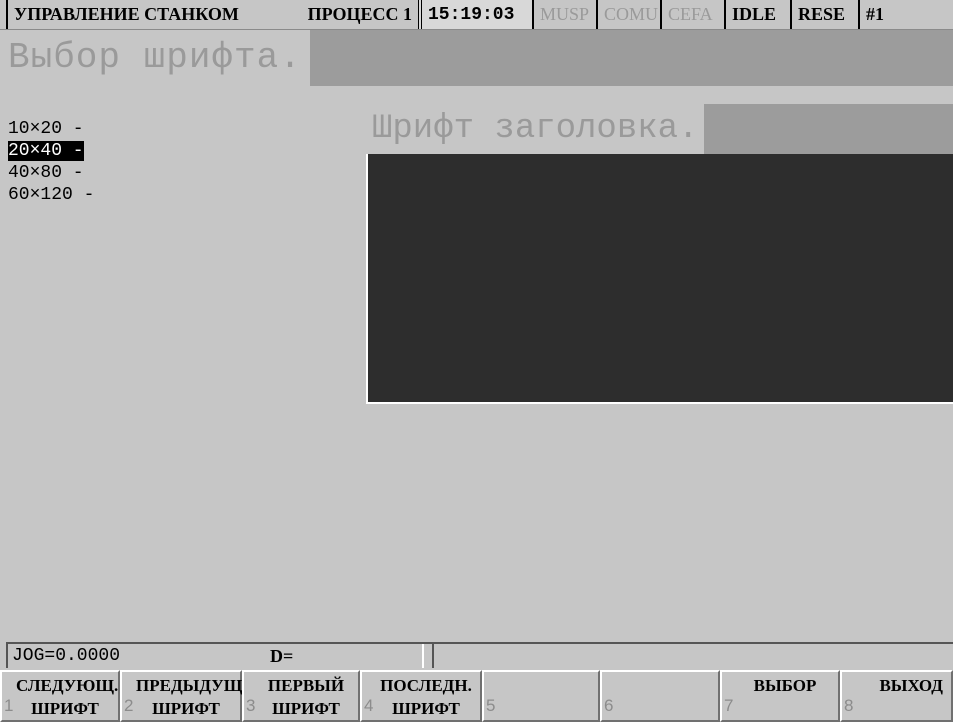 This screenshot has width=953, height=722. Describe the element at coordinates (51, 129) in the screenshot. I see `font-list-item: 10×20 -` at that location.